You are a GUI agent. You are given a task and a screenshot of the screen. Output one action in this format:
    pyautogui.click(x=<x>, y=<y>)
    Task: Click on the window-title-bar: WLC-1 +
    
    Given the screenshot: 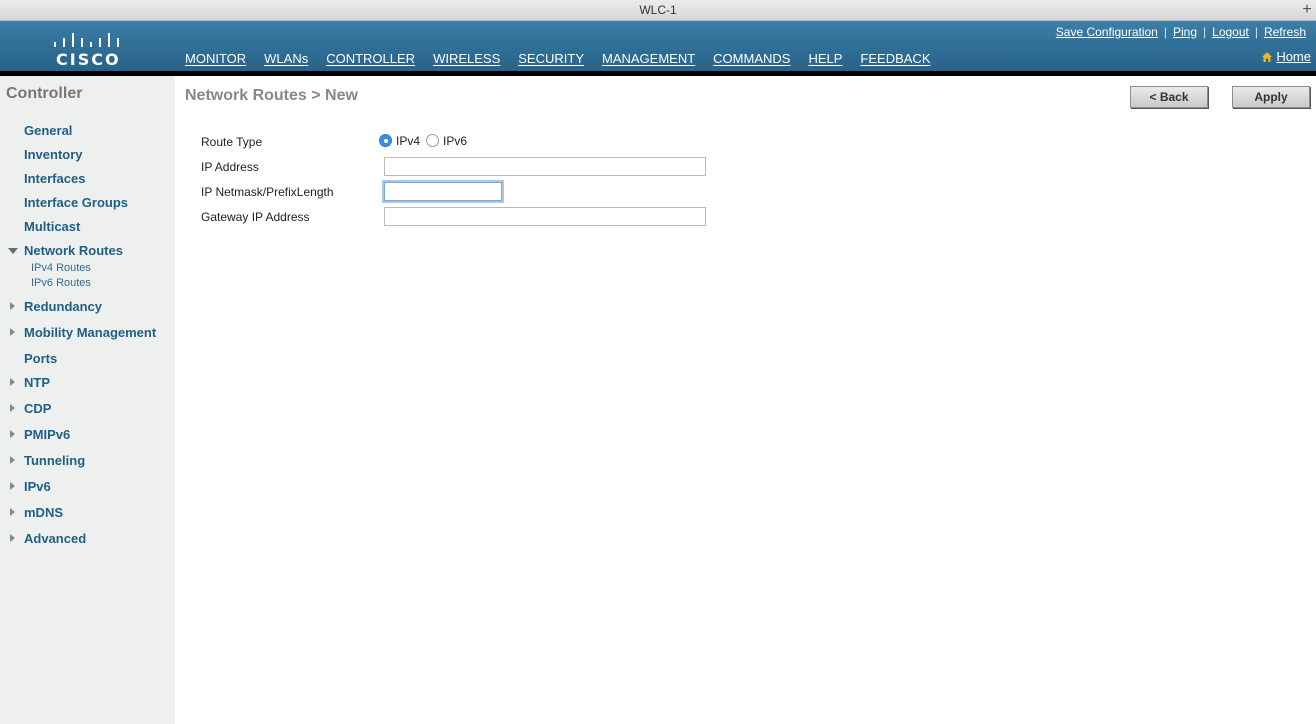 What is the action you would take?
    pyautogui.click(x=658, y=10)
    